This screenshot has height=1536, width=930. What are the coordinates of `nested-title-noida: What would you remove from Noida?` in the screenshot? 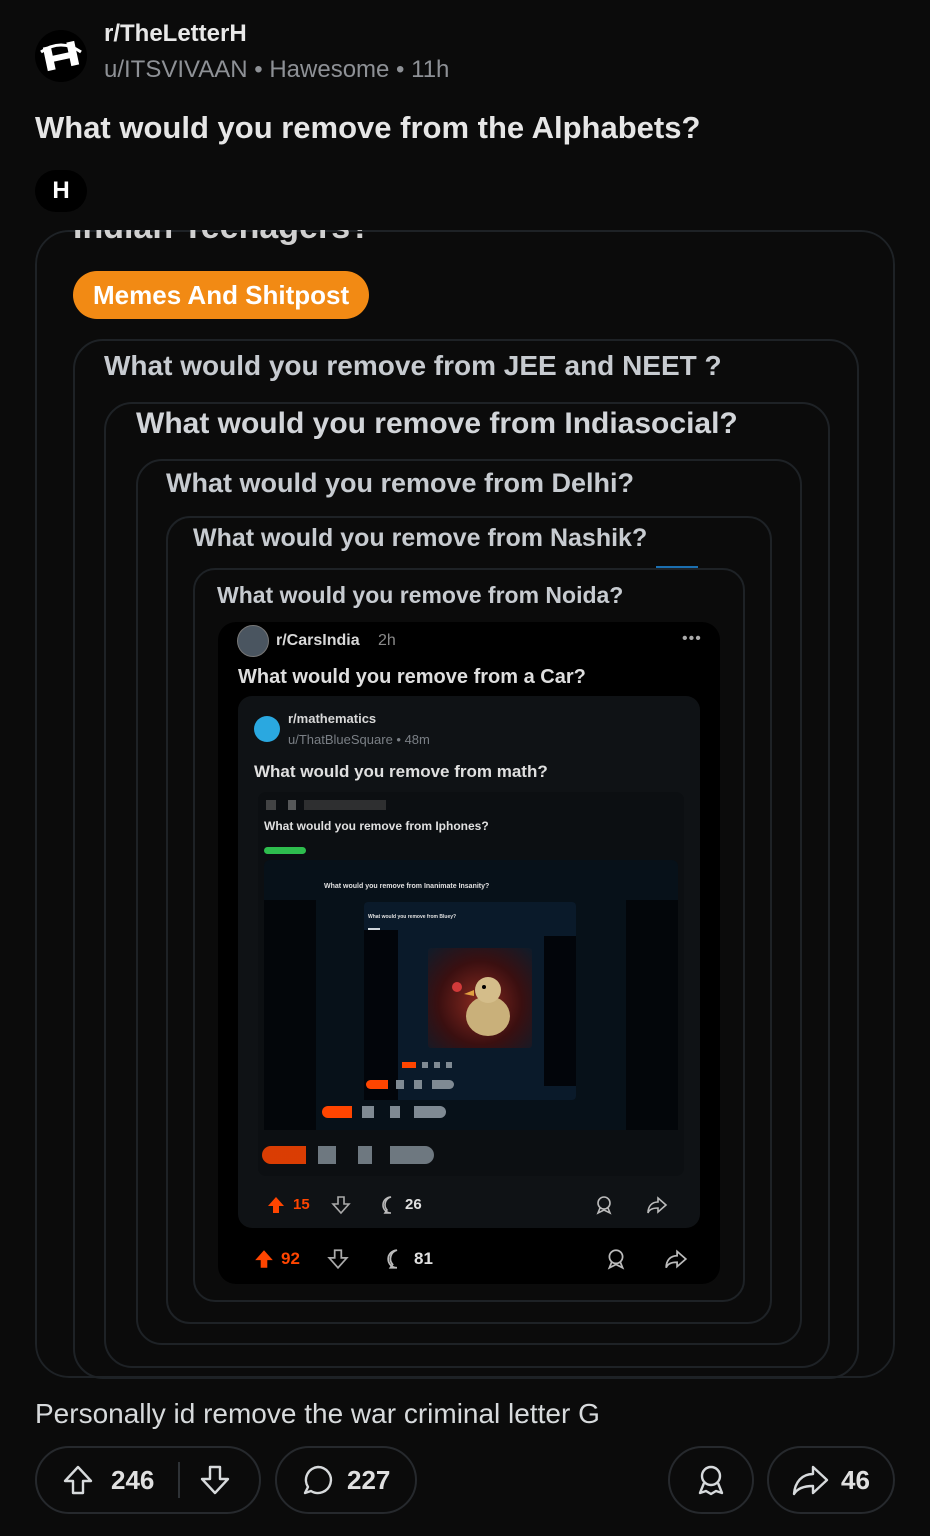 It's located at (420, 595).